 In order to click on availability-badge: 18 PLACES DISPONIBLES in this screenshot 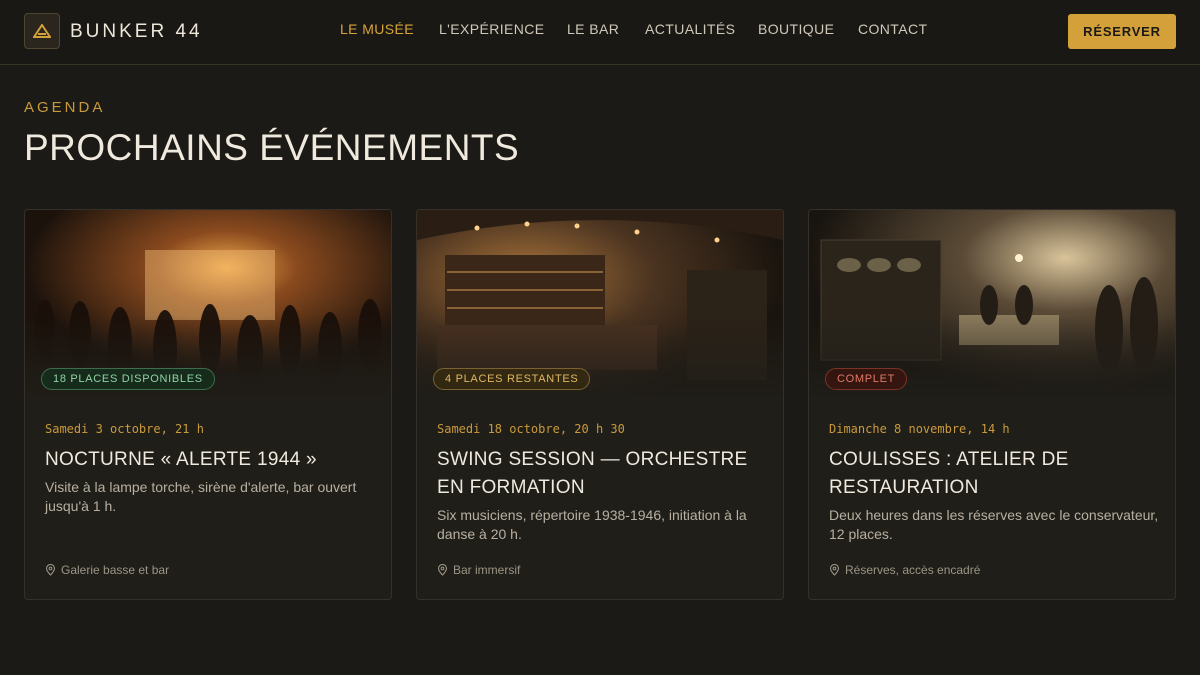, I will do `click(128, 379)`.